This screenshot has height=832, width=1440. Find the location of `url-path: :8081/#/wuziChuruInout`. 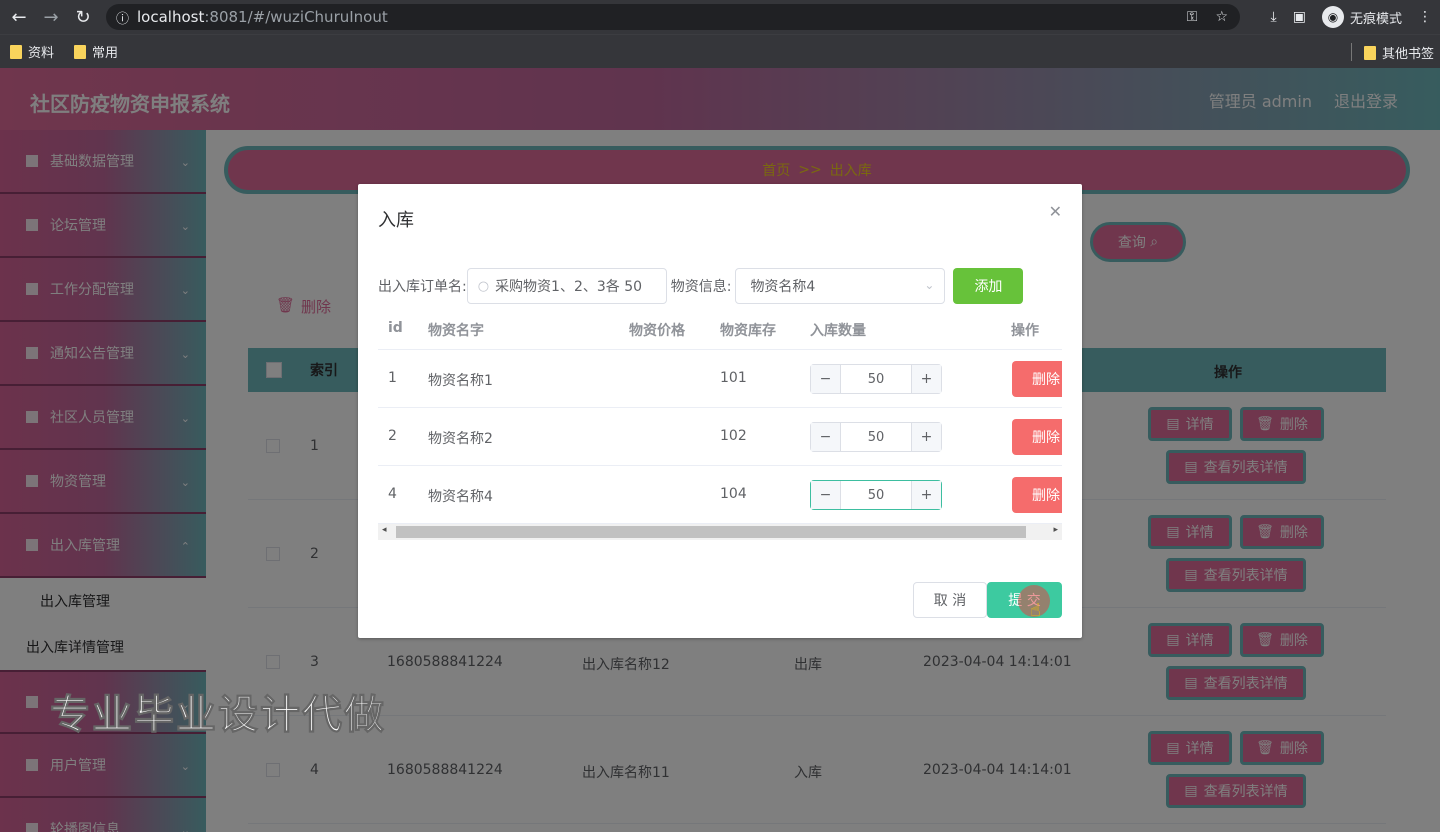

url-path: :8081/#/wuziChuruInout is located at coordinates (296, 17).